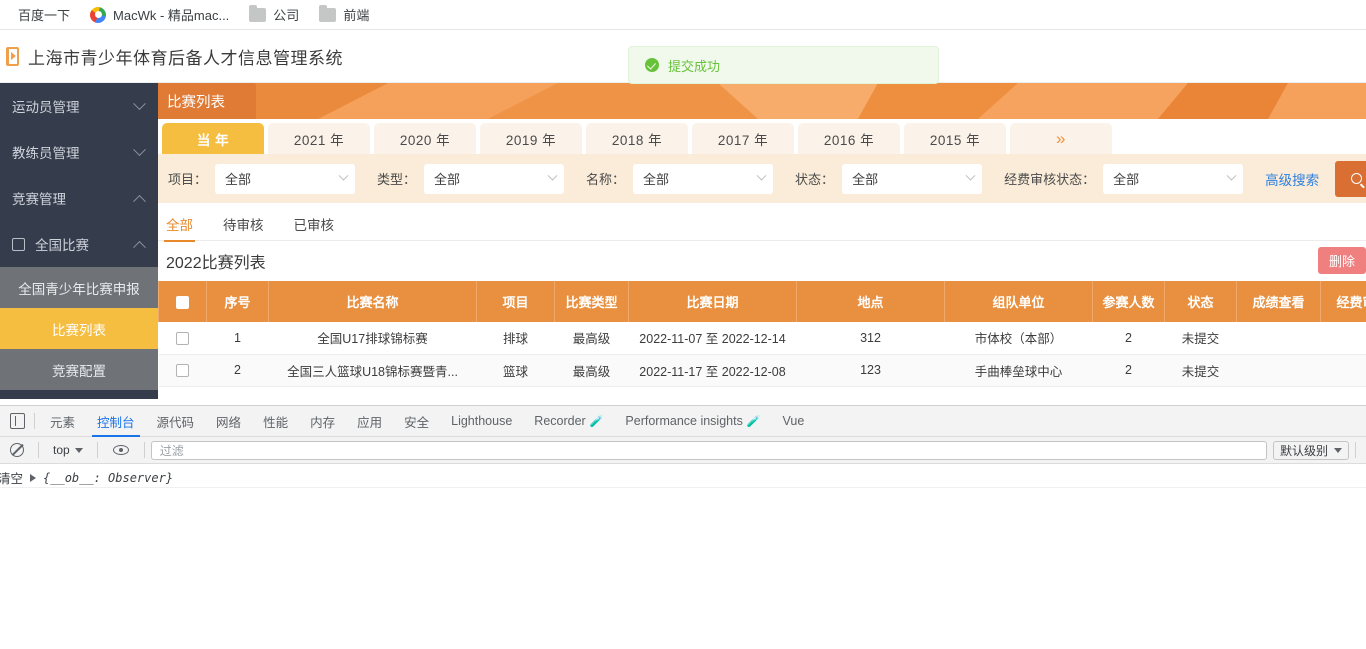 This screenshot has width=1366, height=649. What do you see at coordinates (62, 421) in the screenshot?
I see `devtools-tab-elements: 元素` at bounding box center [62, 421].